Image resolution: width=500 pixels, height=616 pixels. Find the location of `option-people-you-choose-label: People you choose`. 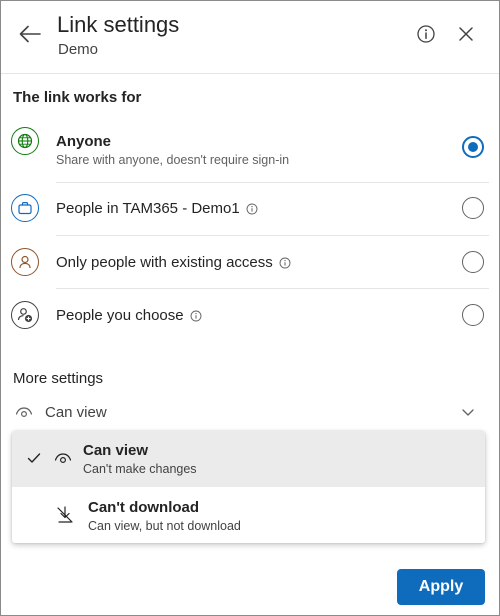

option-people-you-choose-label: People you choose is located at coordinates (129, 315).